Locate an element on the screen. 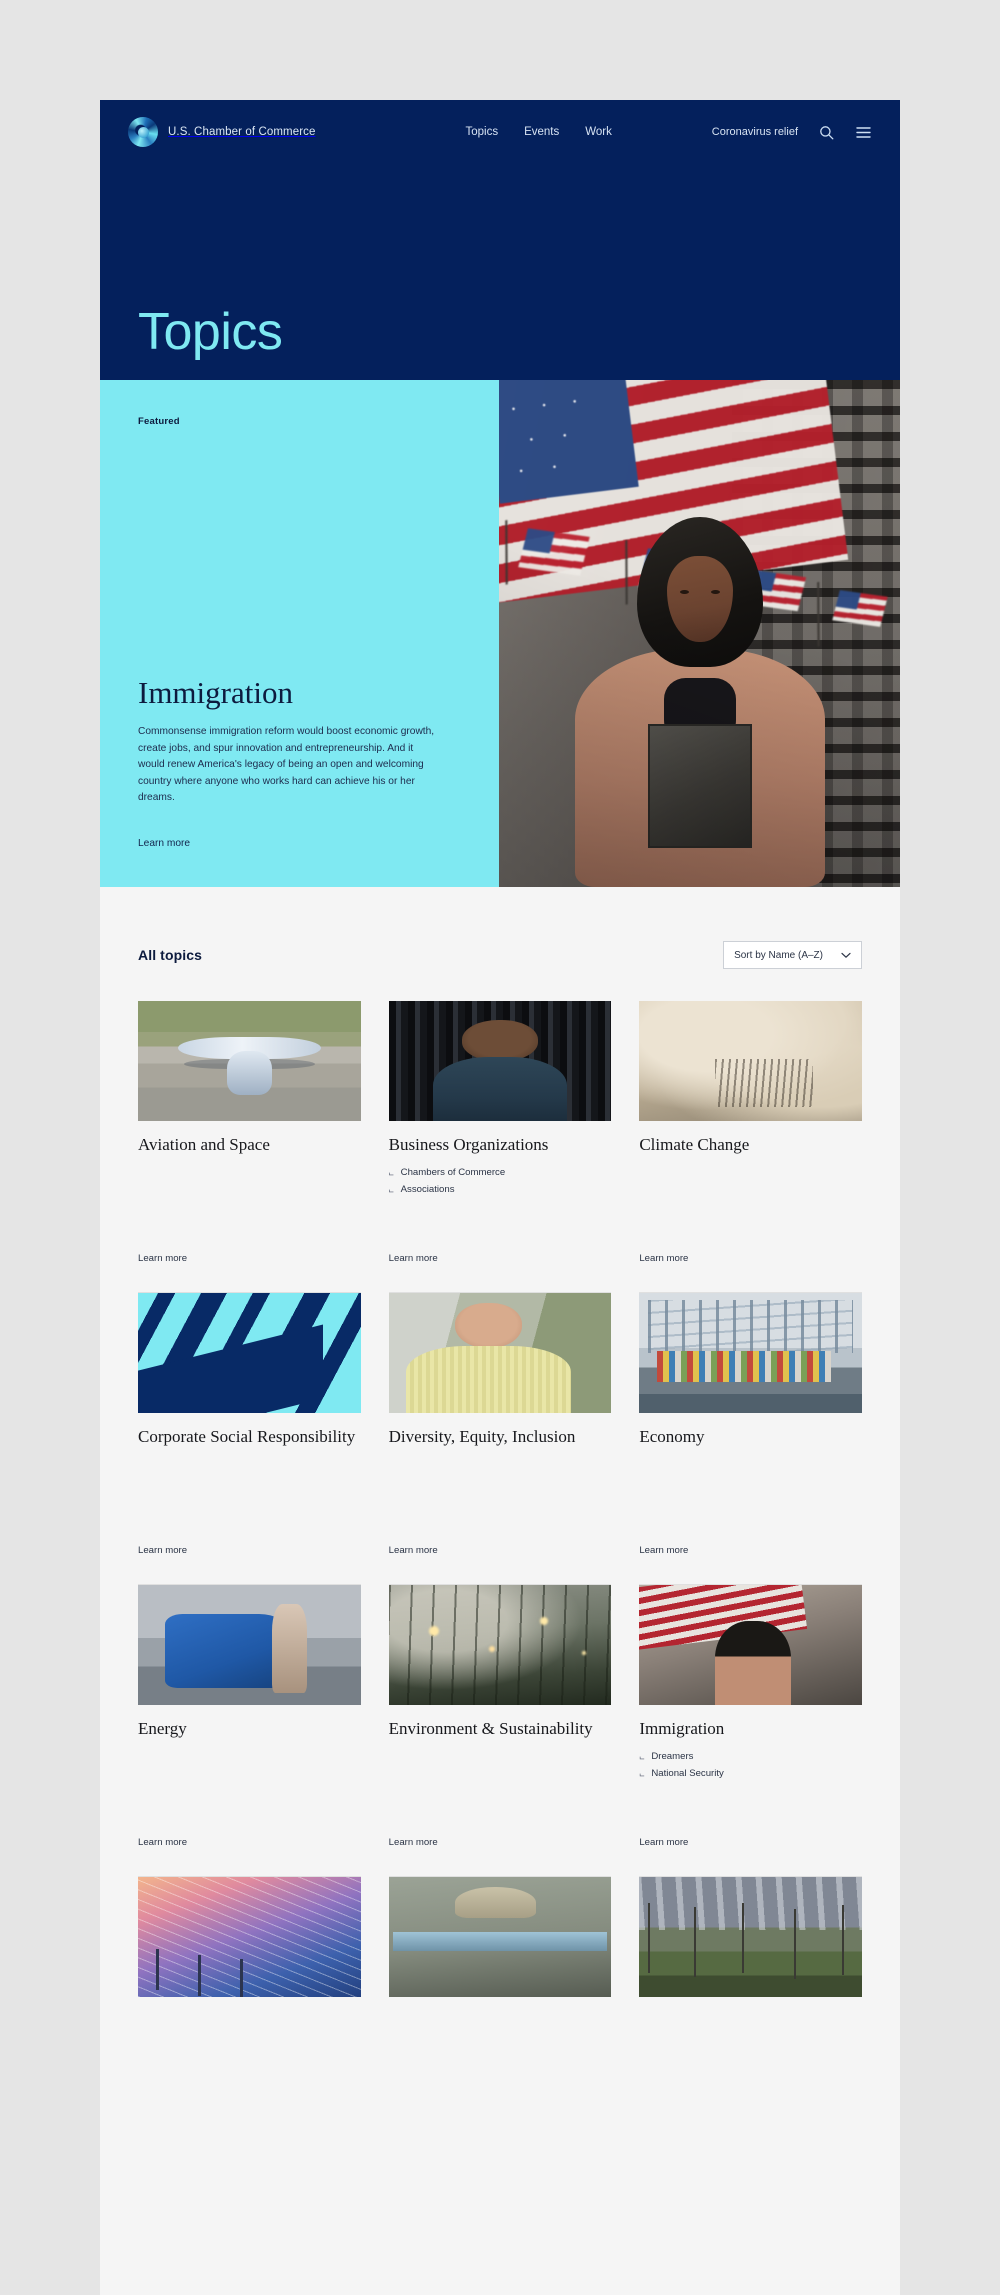 The width and height of the screenshot is (1000, 2295). topic-card: Environment & Sustainability Learn more is located at coordinates (500, 1731).